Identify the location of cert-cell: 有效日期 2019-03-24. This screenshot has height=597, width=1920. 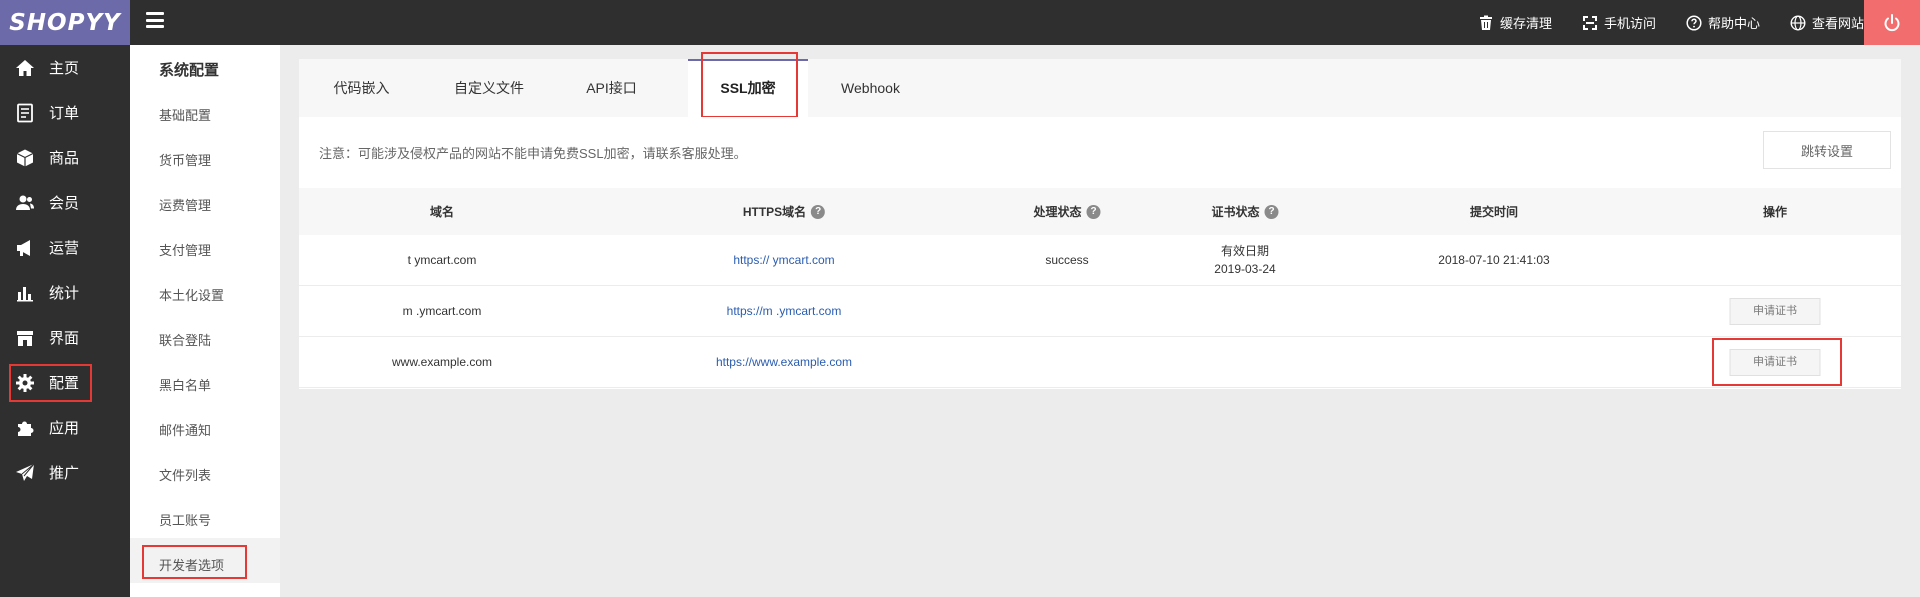
(1244, 260).